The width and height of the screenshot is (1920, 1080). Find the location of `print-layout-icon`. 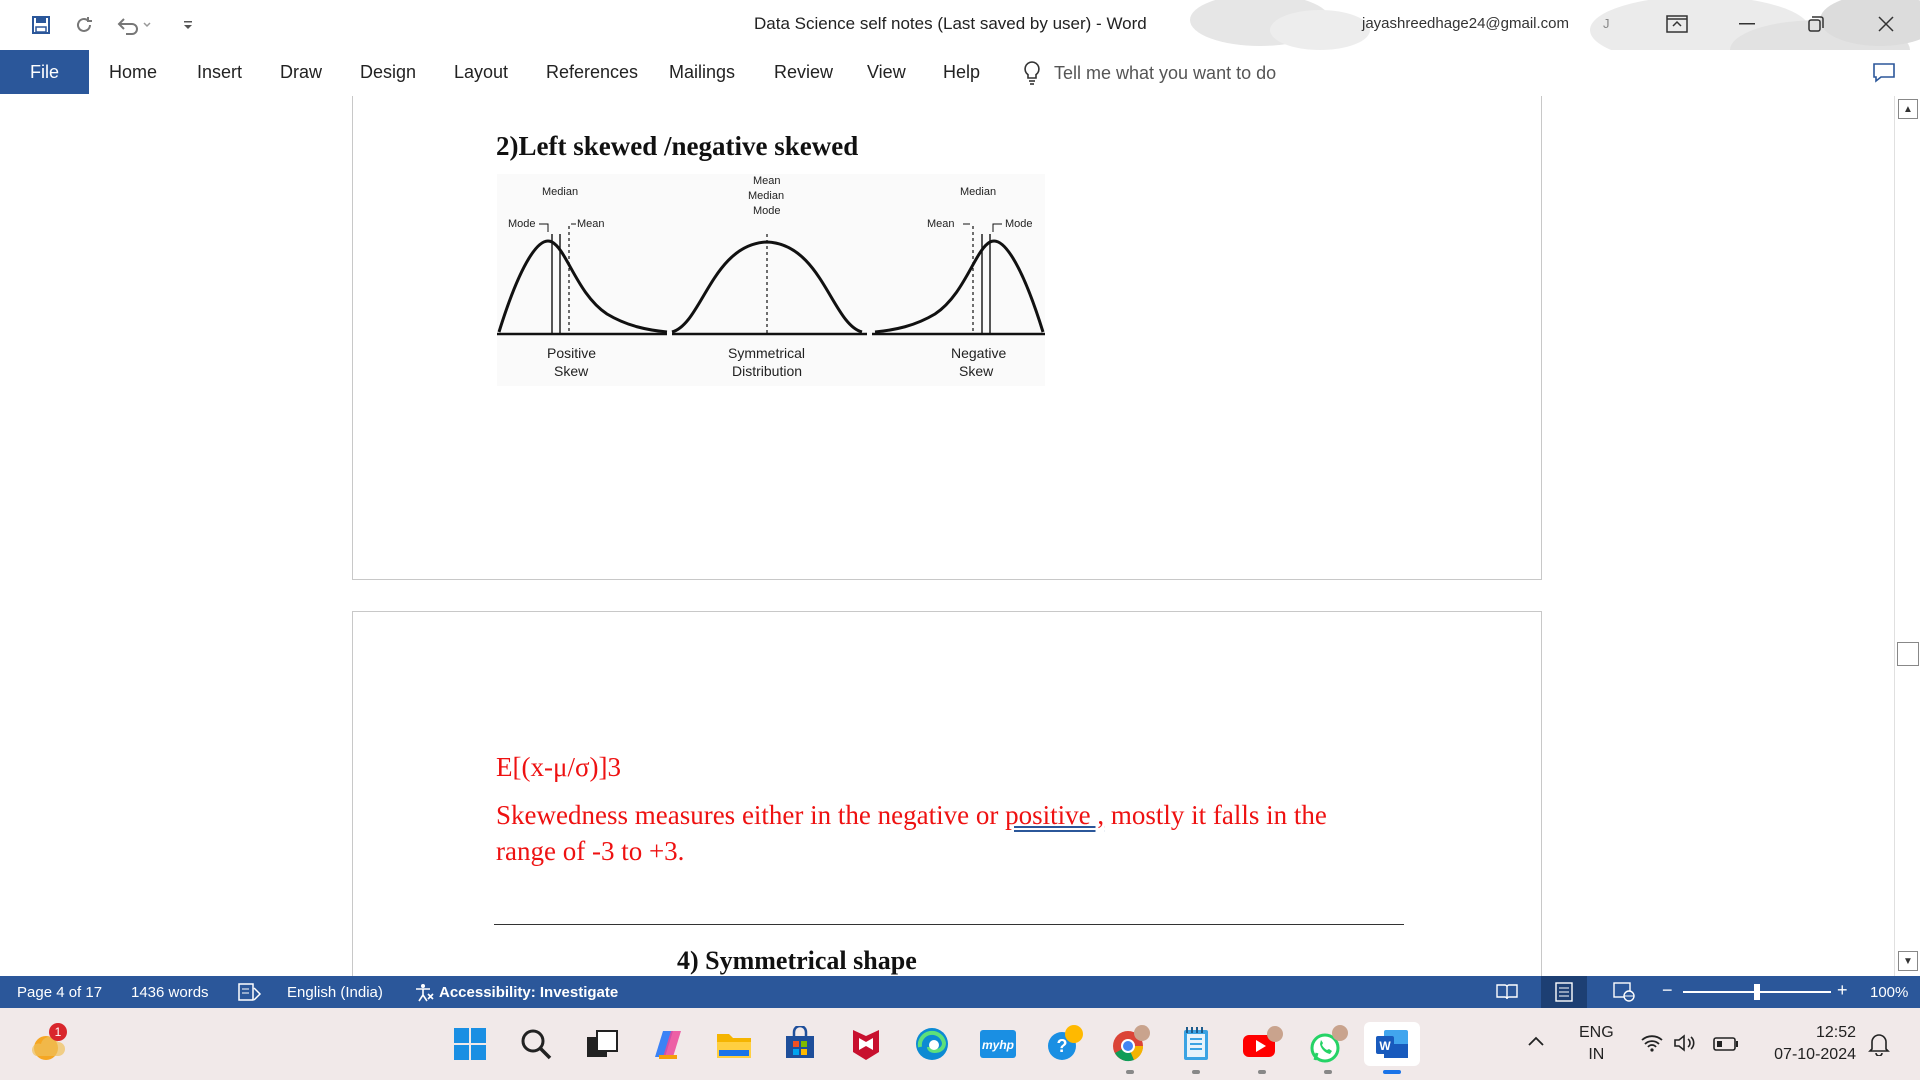

print-layout-icon is located at coordinates (1564, 992).